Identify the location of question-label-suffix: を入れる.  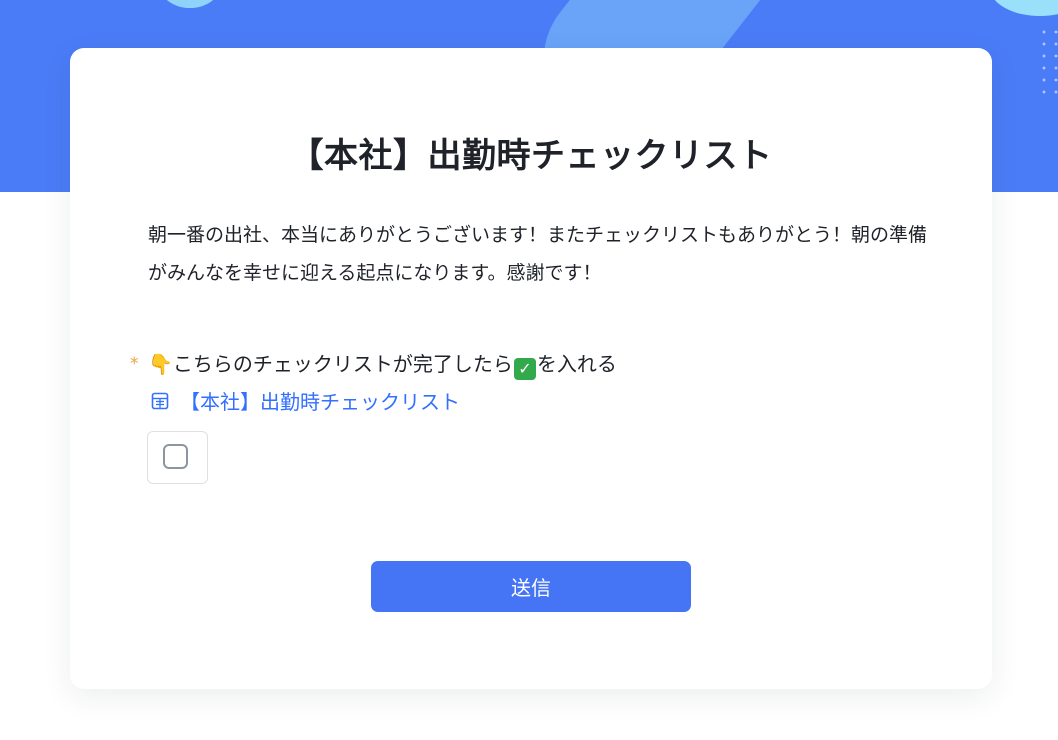
(576, 364).